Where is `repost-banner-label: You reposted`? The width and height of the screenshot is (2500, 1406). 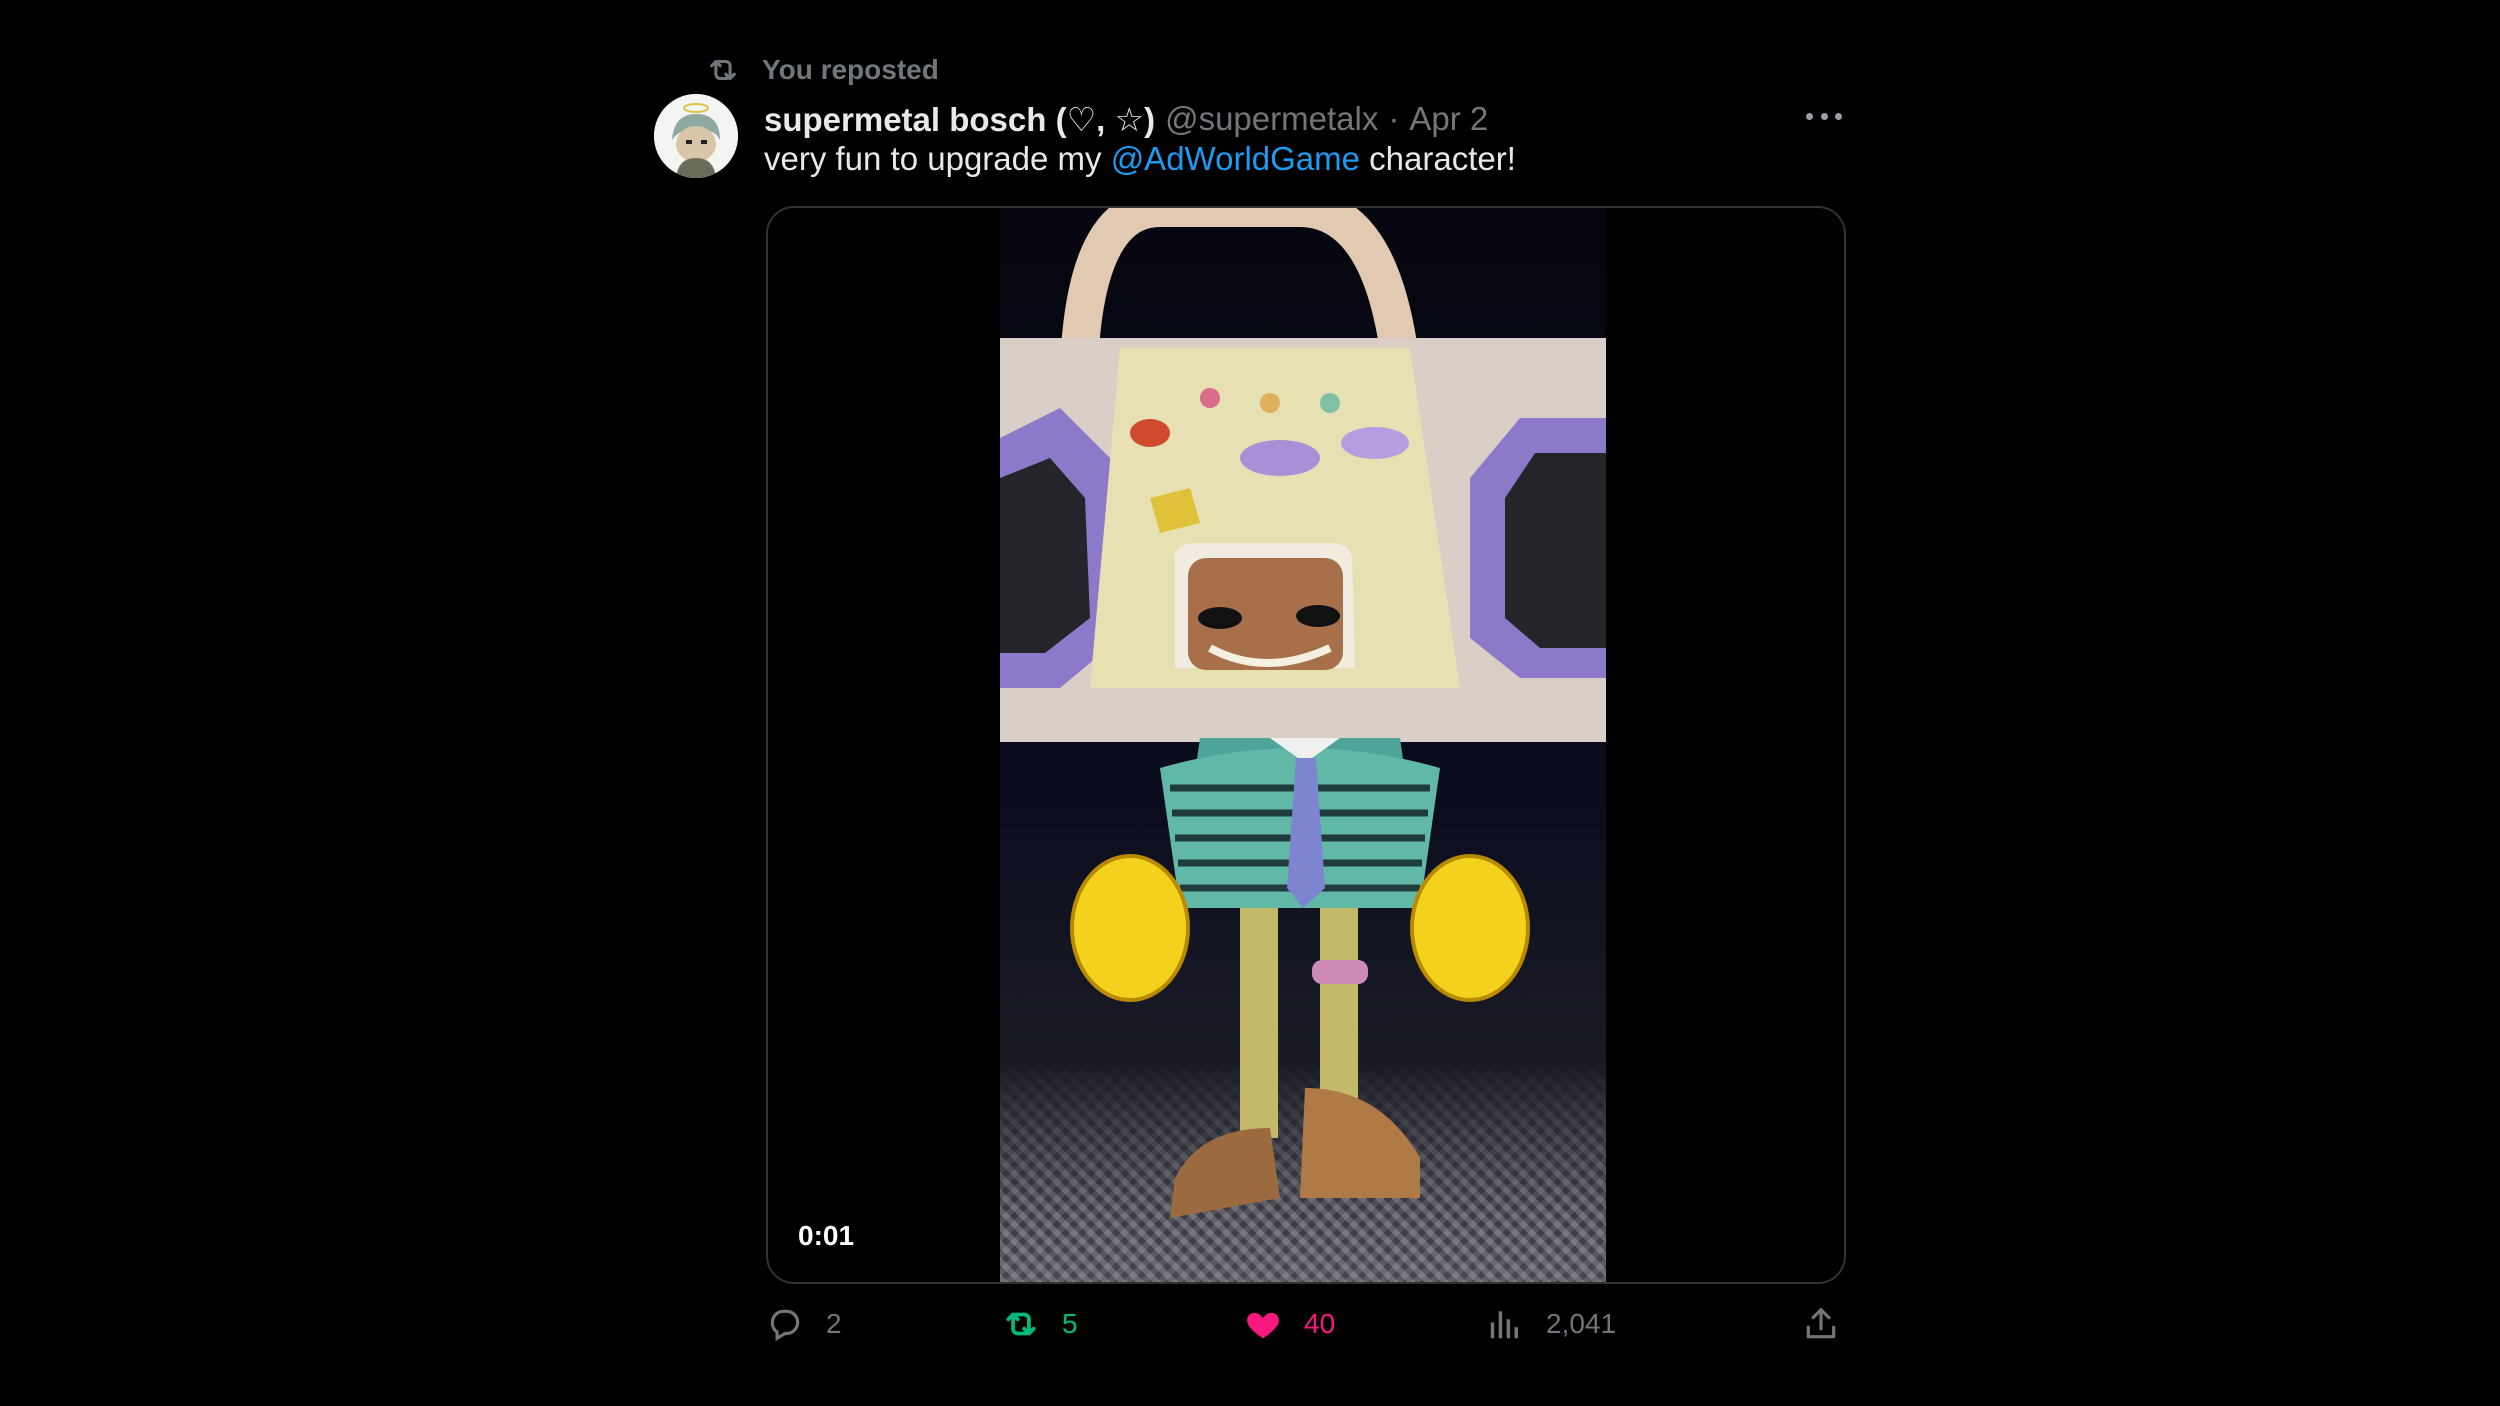 repost-banner-label: You reposted is located at coordinates (850, 69).